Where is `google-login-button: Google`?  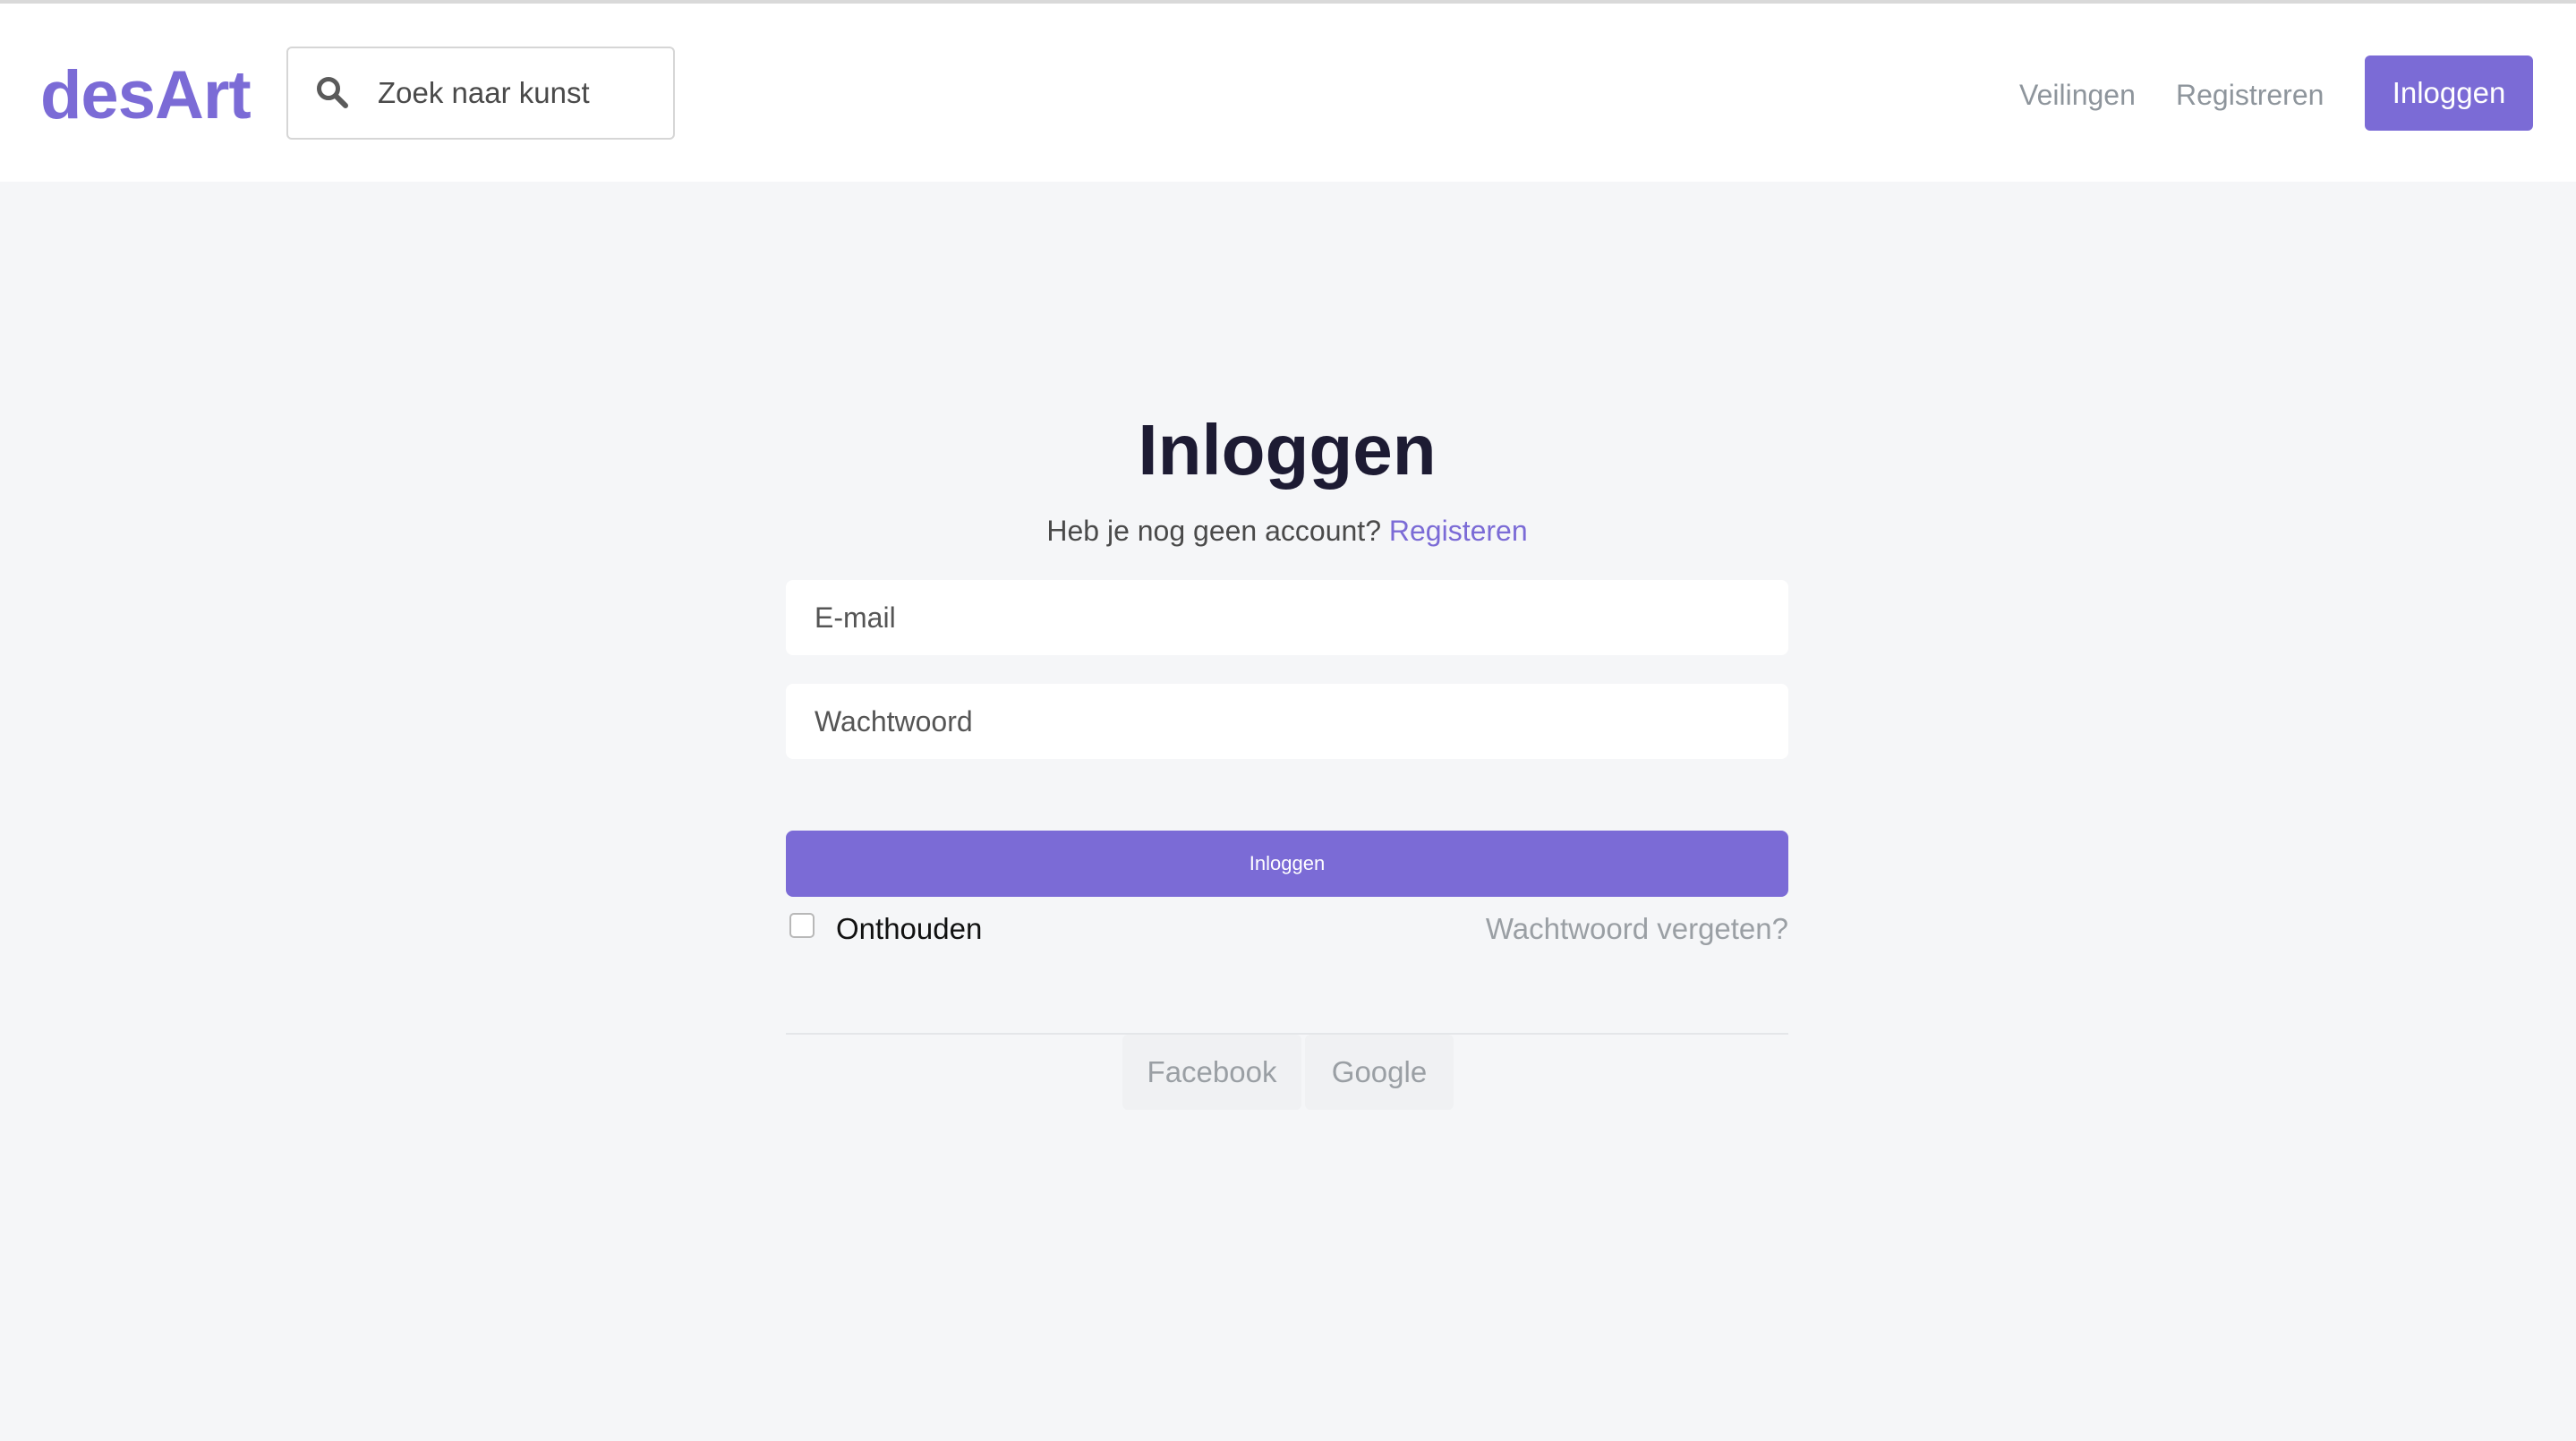
google-login-button: Google is located at coordinates (1379, 1072).